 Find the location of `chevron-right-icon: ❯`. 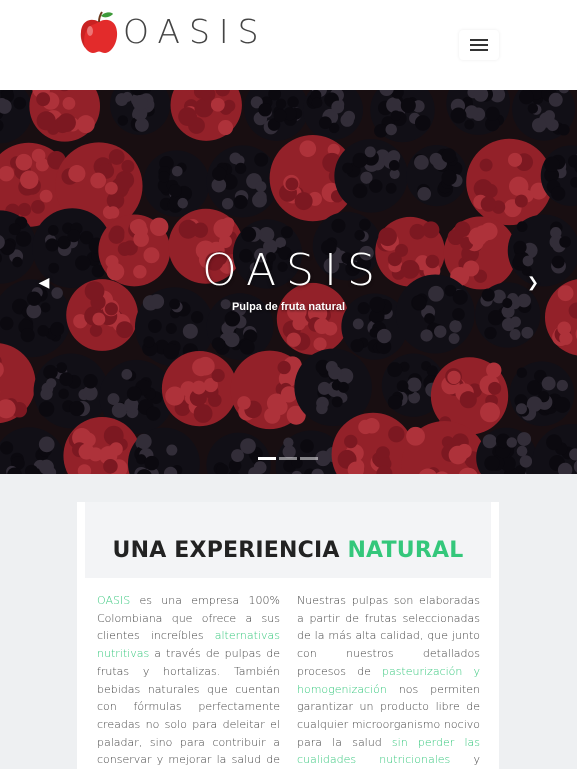

chevron-right-icon: ❯ is located at coordinates (533, 282).